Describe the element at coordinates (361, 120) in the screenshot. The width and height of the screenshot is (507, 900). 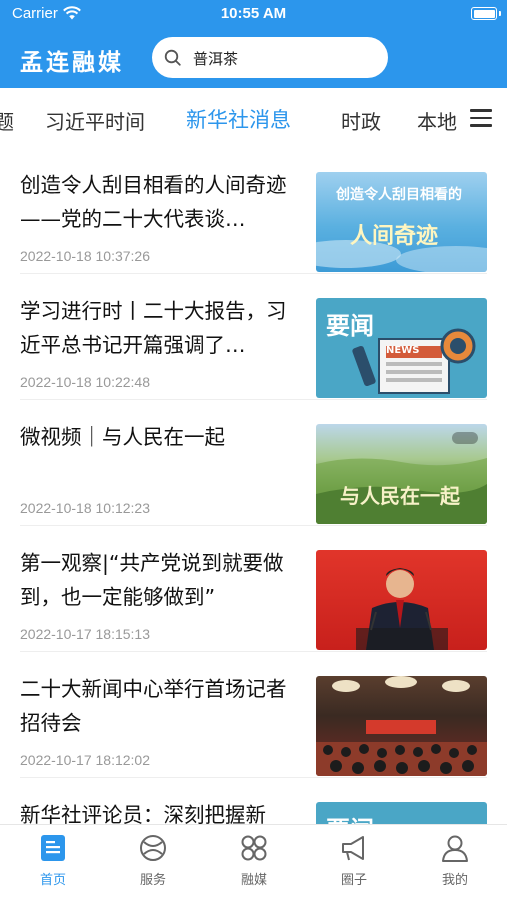
I see `tab-politics: 时政` at that location.